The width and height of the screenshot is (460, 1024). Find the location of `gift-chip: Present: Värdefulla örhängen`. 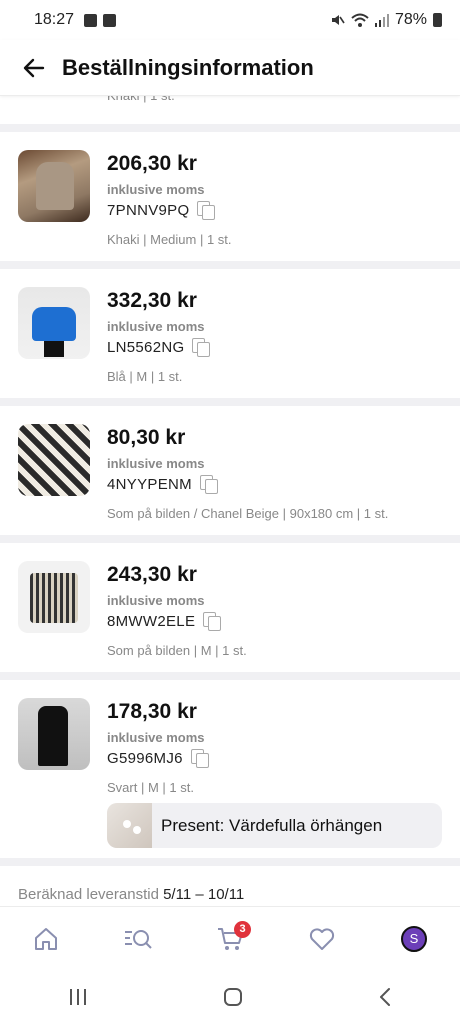

gift-chip: Present: Värdefulla örhängen is located at coordinates (274, 825).